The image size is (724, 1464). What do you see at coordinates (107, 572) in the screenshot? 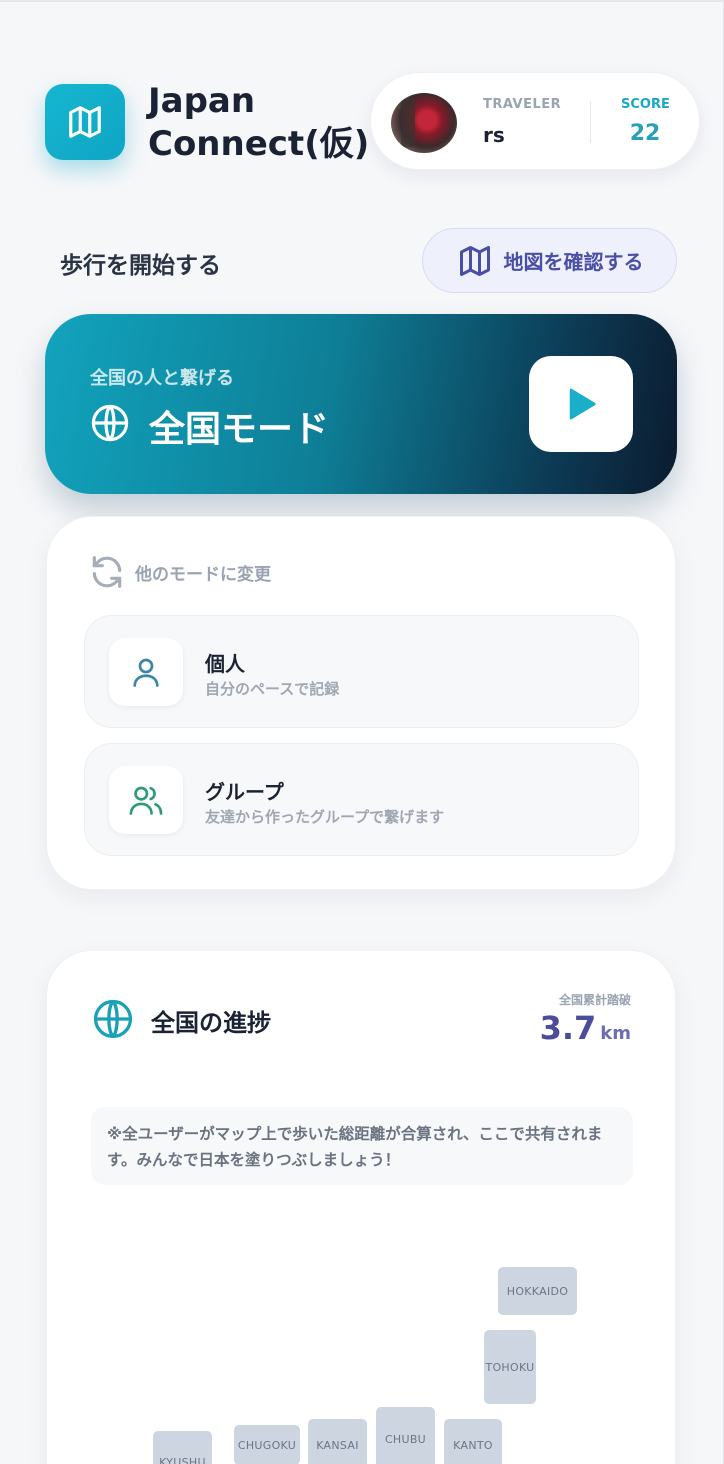
I see `refresh-icon` at bounding box center [107, 572].